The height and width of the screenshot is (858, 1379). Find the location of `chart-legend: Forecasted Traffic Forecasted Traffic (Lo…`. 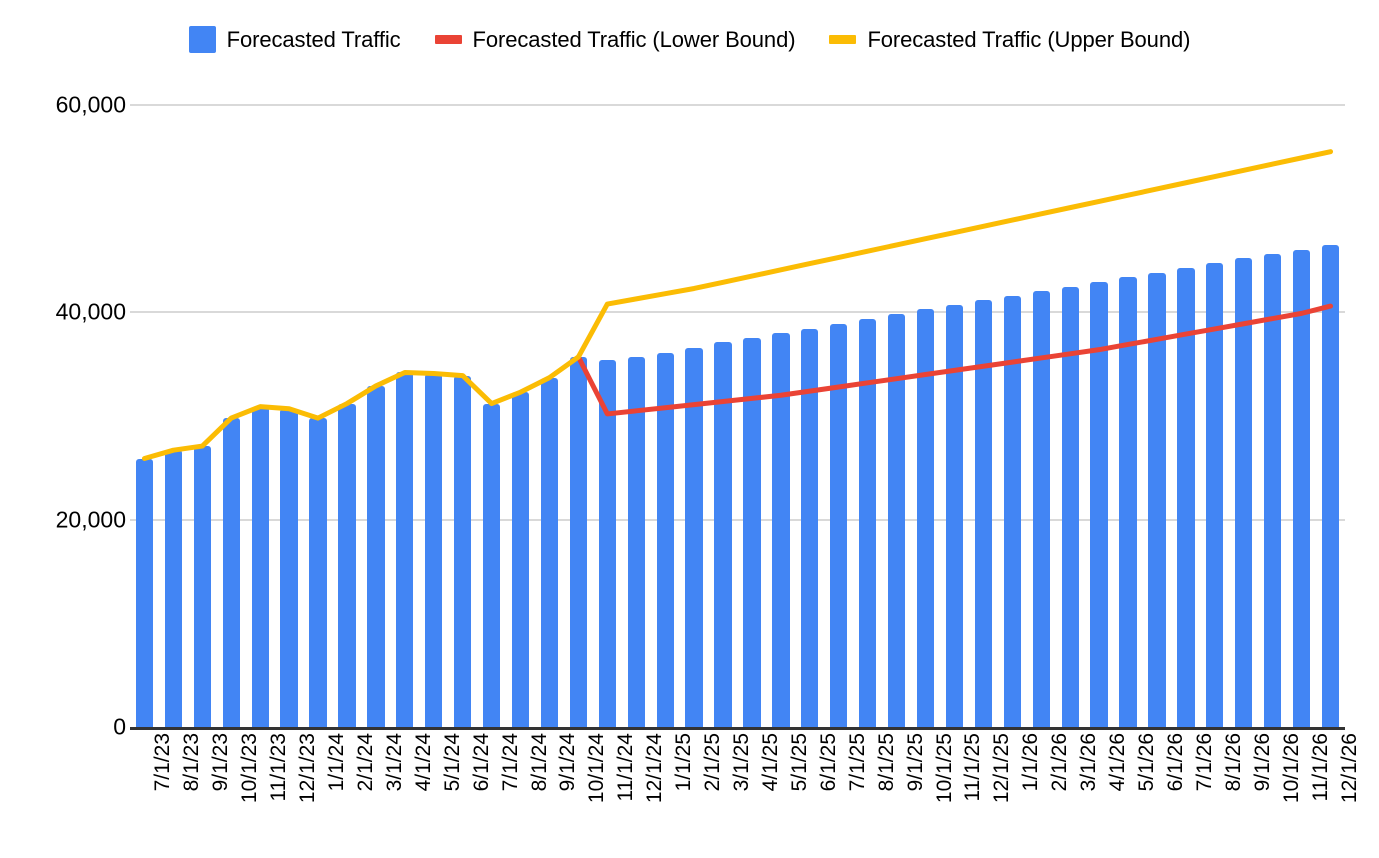

chart-legend: Forecasted Traffic Forecasted Traffic (Lo… is located at coordinates (689, 39).